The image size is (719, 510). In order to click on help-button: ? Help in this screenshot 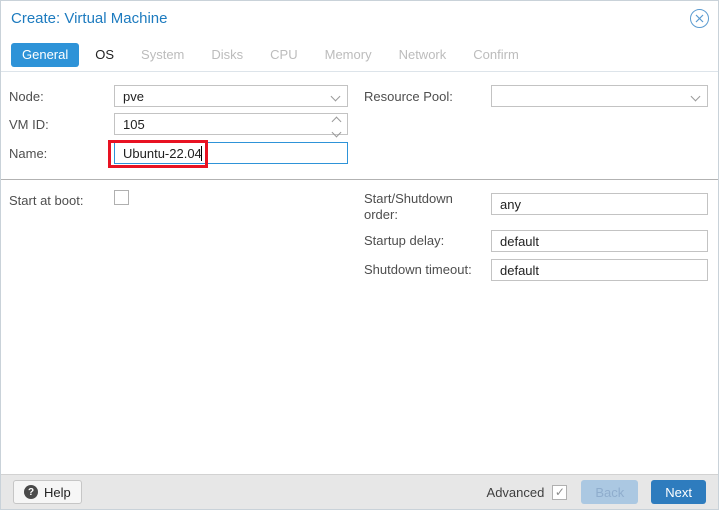, I will do `click(47, 492)`.